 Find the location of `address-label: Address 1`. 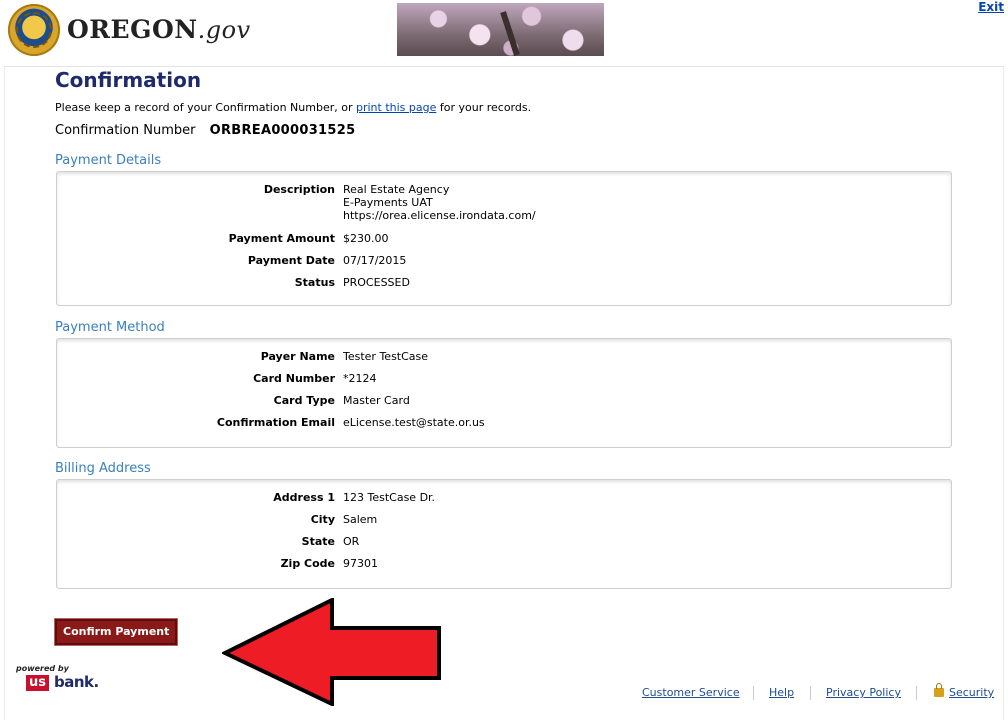

address-label: Address 1 is located at coordinates (304, 497).